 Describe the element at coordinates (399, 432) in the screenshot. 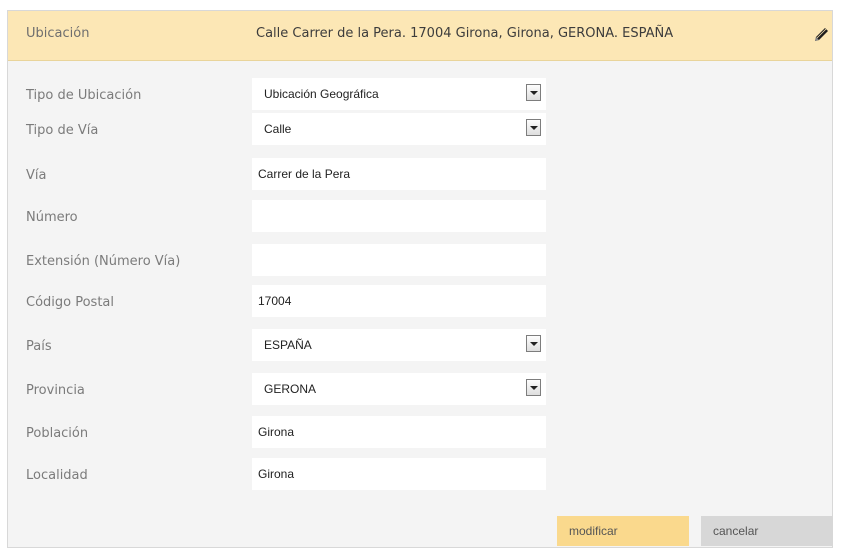

I see `poblacion-input: Girona` at that location.